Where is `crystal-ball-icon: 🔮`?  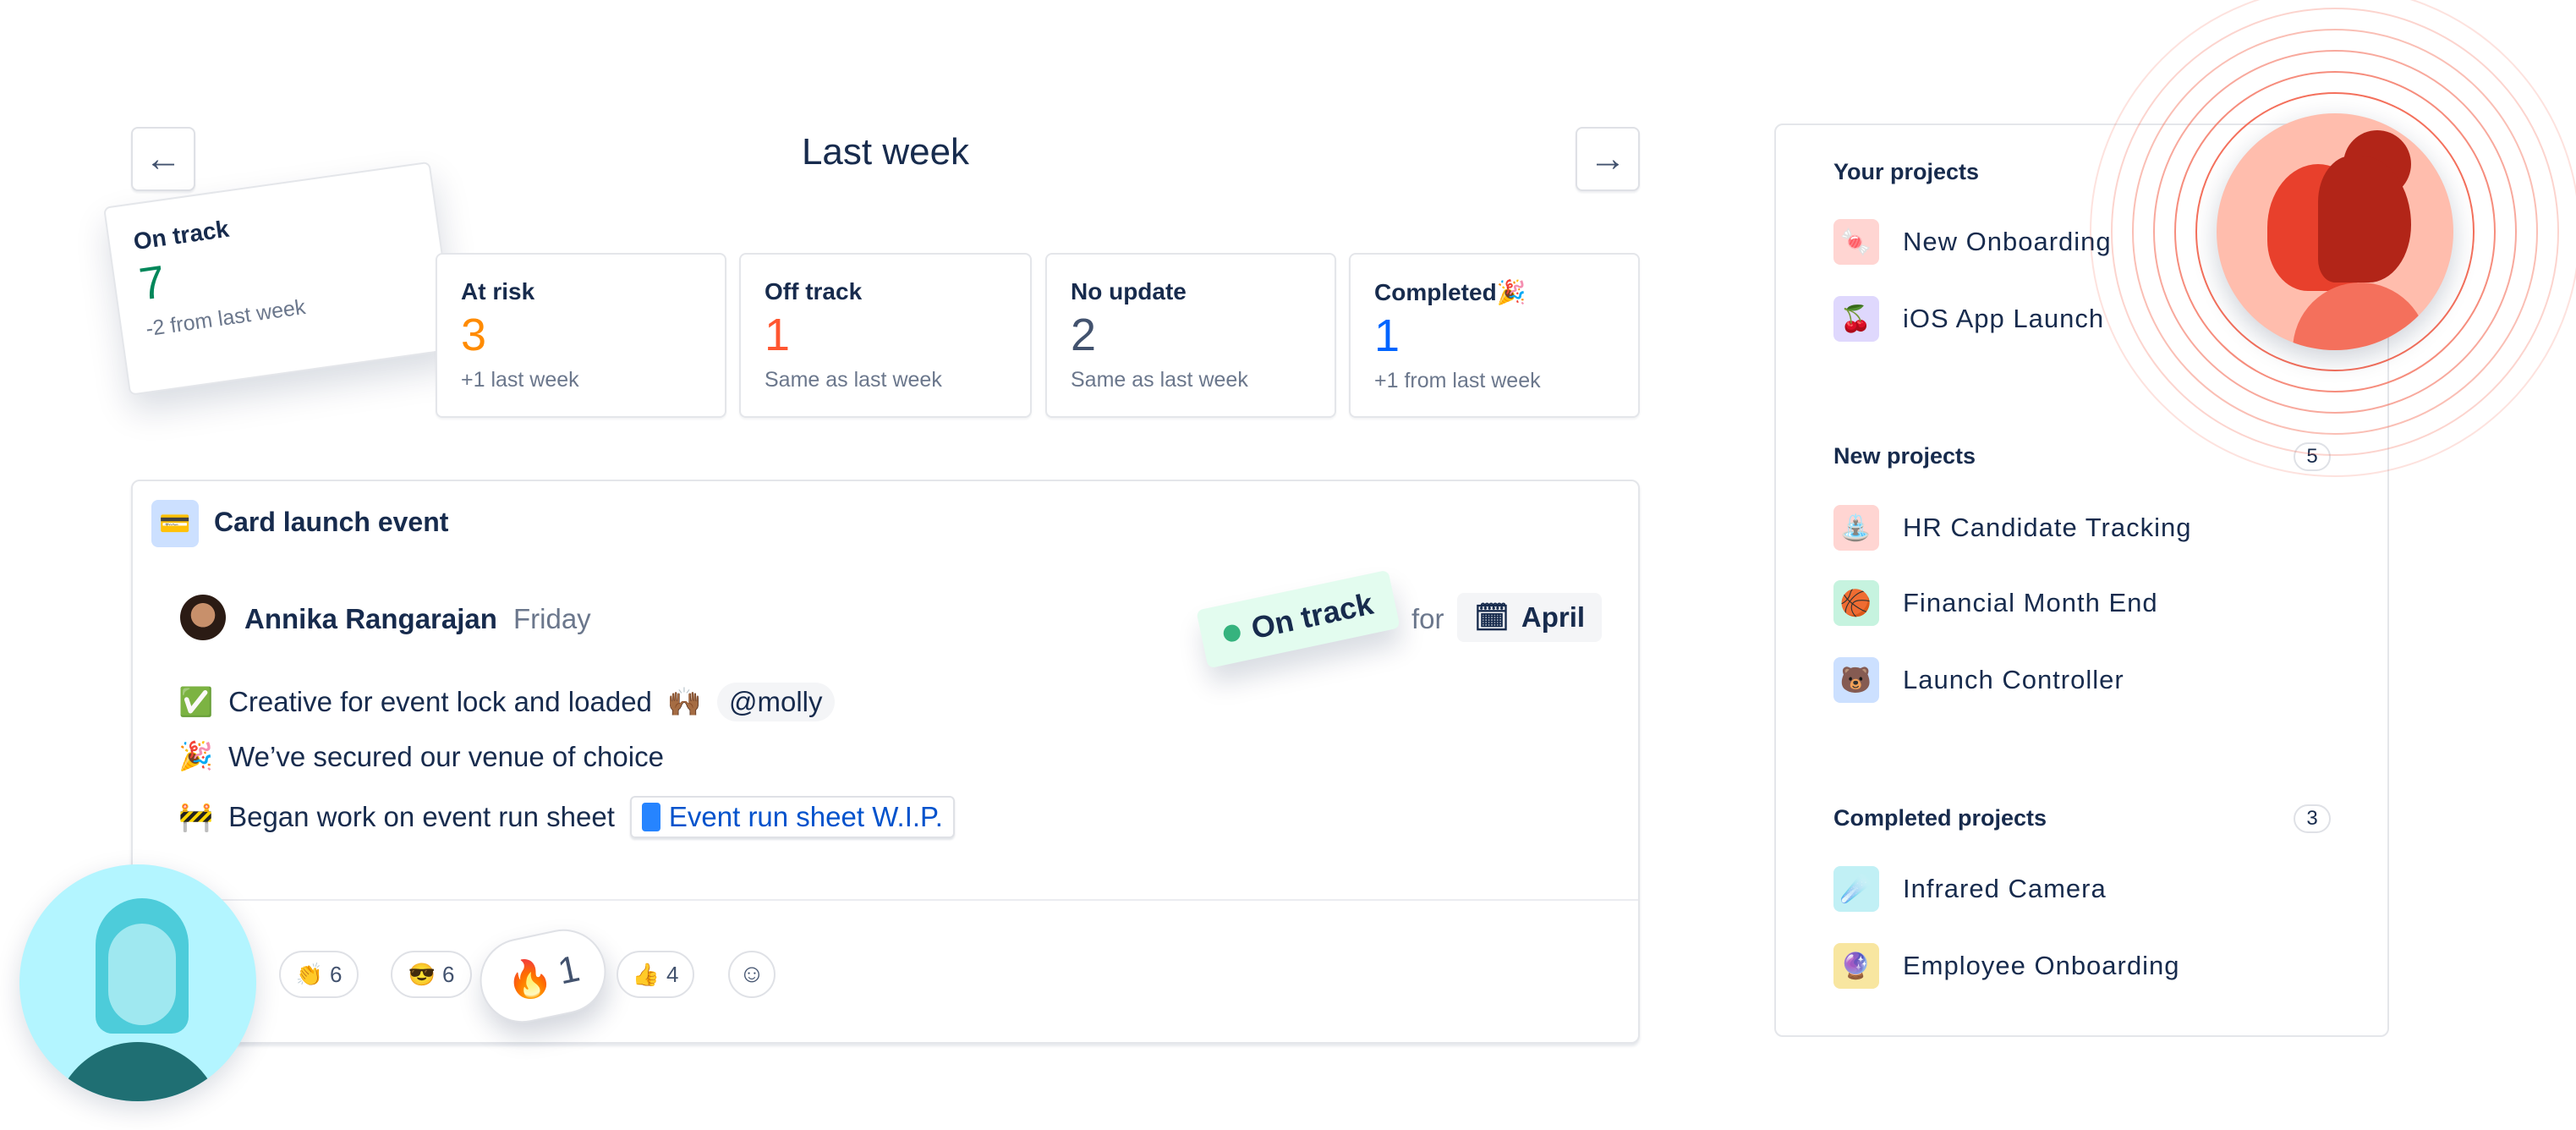 crystal-ball-icon: 🔮 is located at coordinates (1856, 966).